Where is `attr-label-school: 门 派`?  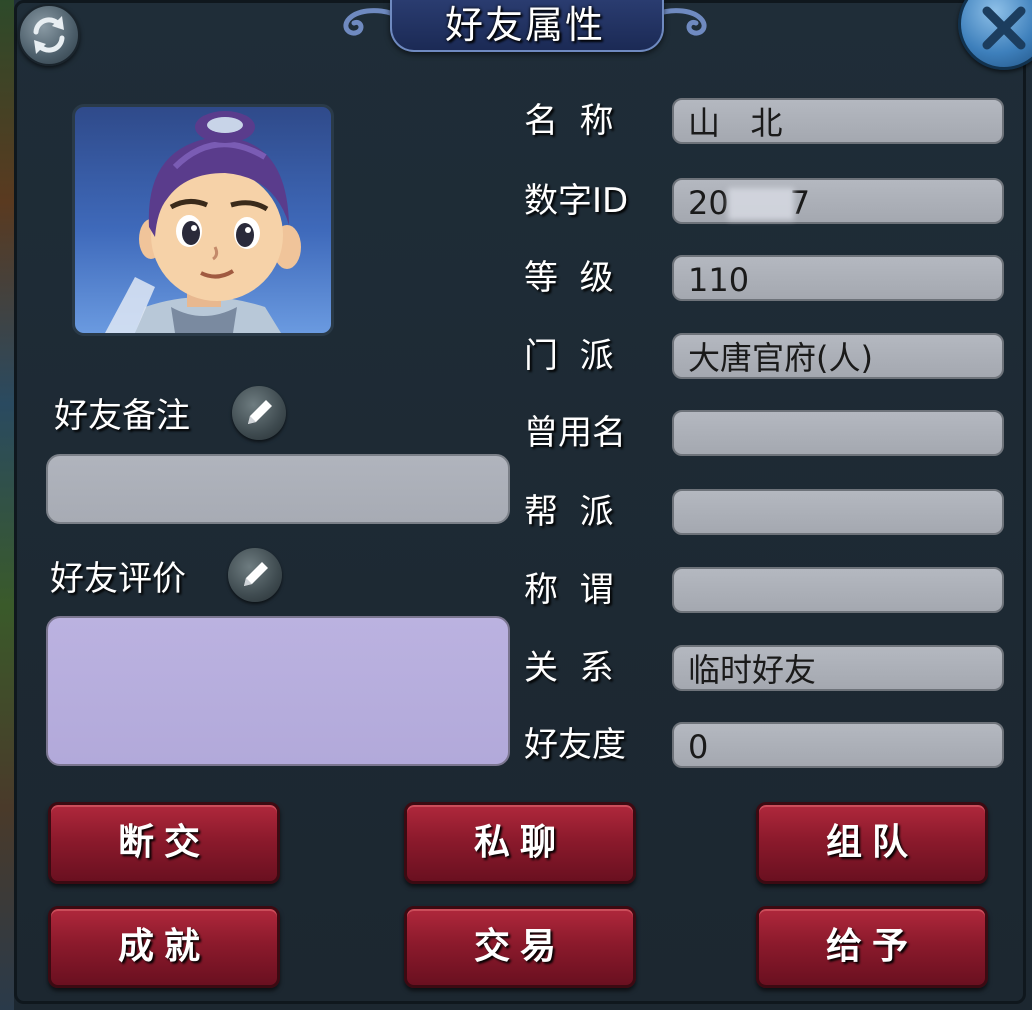 attr-label-school: 门 派 is located at coordinates (569, 356).